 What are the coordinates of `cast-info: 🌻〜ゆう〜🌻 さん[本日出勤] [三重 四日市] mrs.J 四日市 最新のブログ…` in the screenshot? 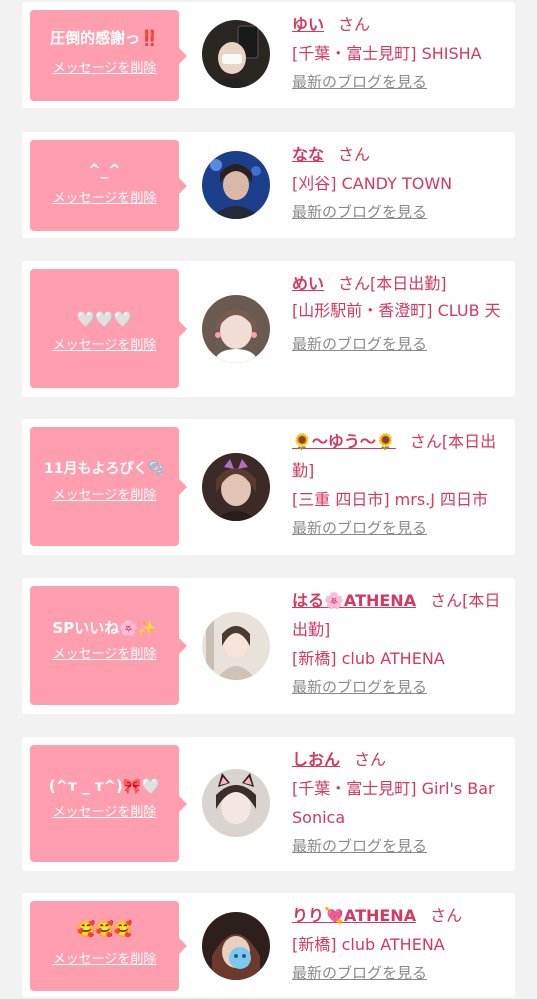 It's located at (398, 485).